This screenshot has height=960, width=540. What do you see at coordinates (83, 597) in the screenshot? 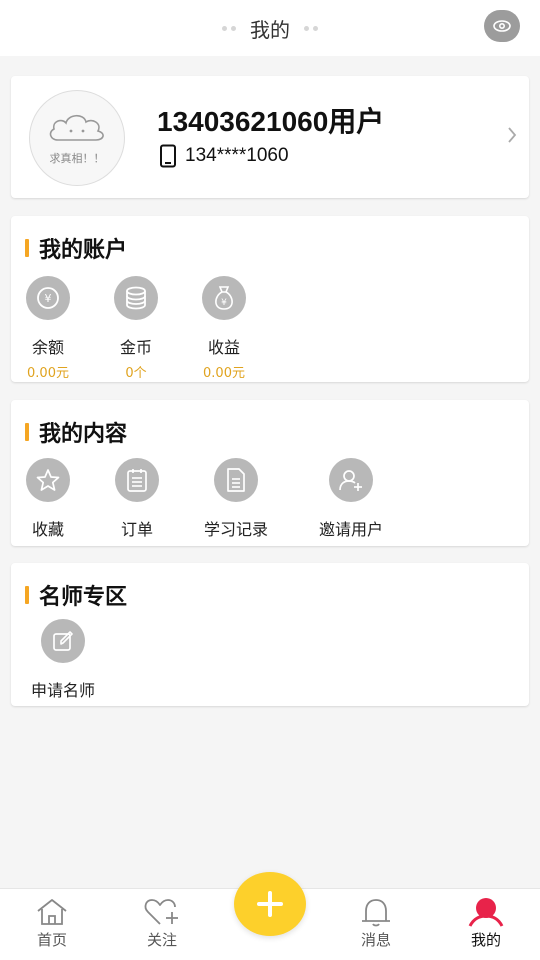
I see `section-title: 名师专区` at bounding box center [83, 597].